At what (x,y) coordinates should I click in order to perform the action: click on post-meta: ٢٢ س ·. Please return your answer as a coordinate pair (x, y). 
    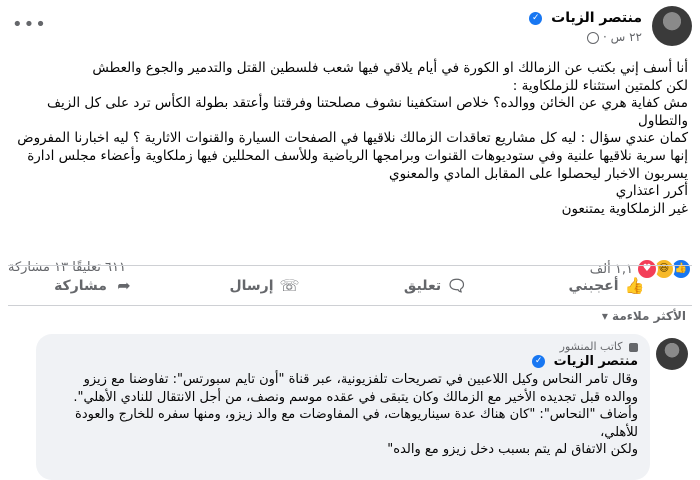
    Looking at the image, I should click on (613, 37).